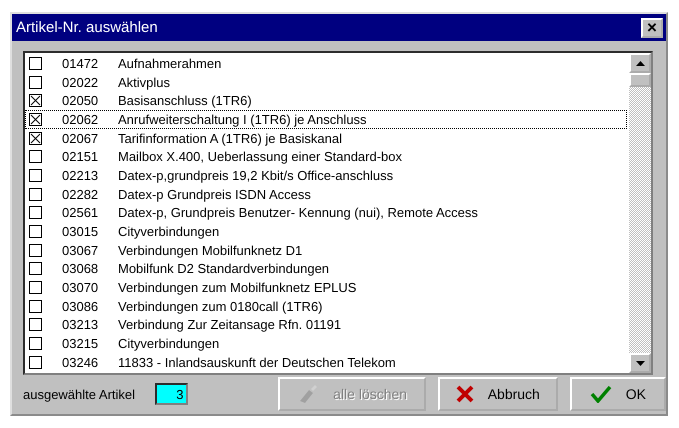 The image size is (679, 428). I want to click on article-name: Aufnahmerahmen, so click(170, 63).